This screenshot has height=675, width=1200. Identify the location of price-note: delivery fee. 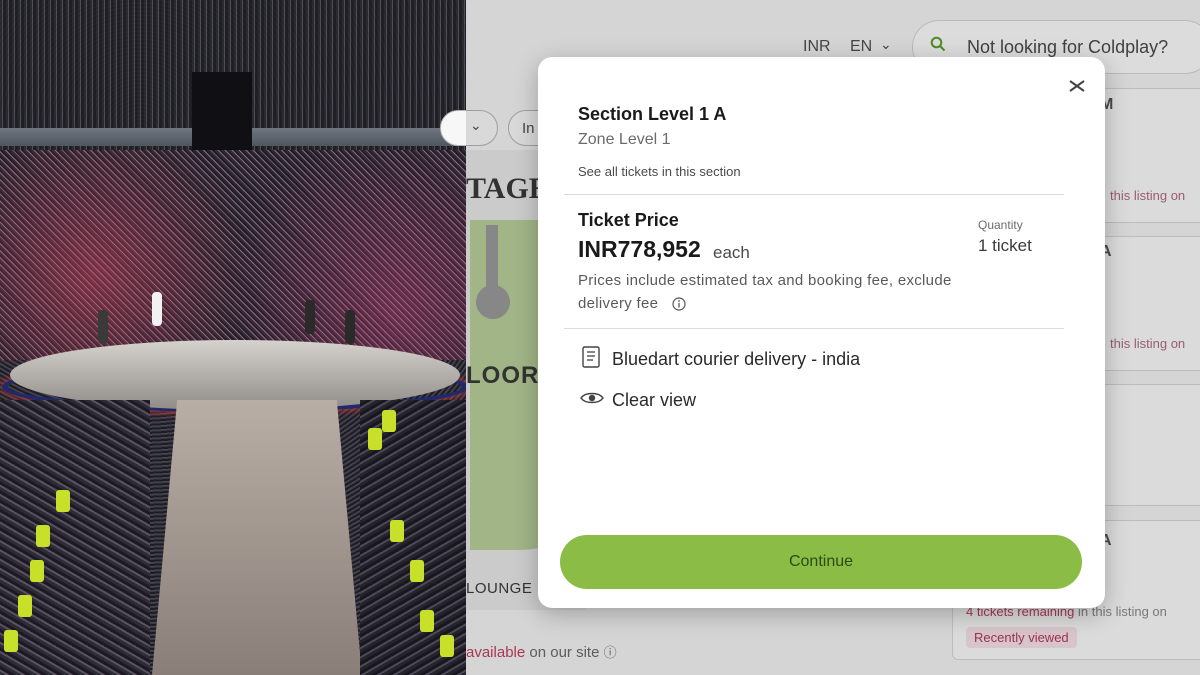
(618, 303).